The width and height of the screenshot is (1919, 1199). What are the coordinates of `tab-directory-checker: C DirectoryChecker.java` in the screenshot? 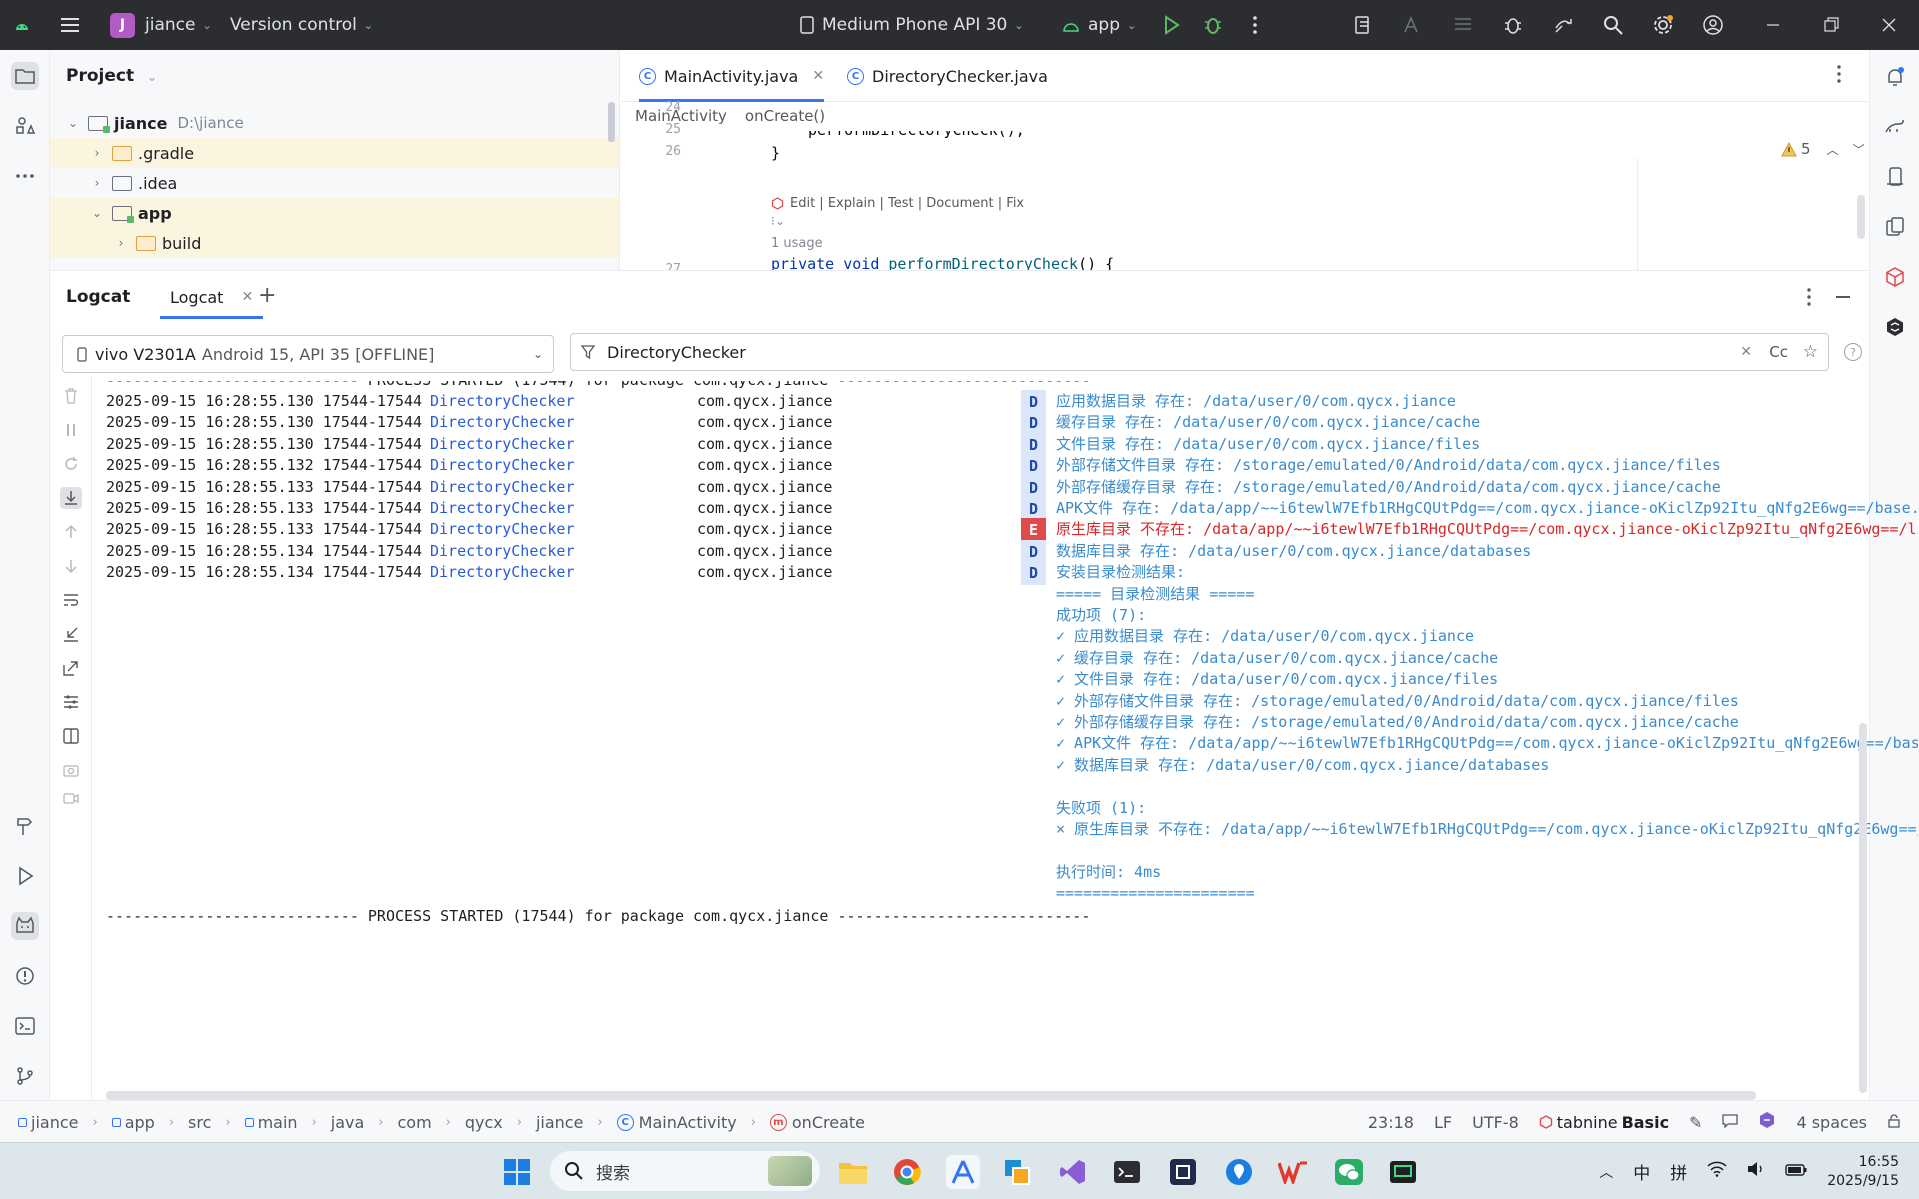 It's located at (947, 76).